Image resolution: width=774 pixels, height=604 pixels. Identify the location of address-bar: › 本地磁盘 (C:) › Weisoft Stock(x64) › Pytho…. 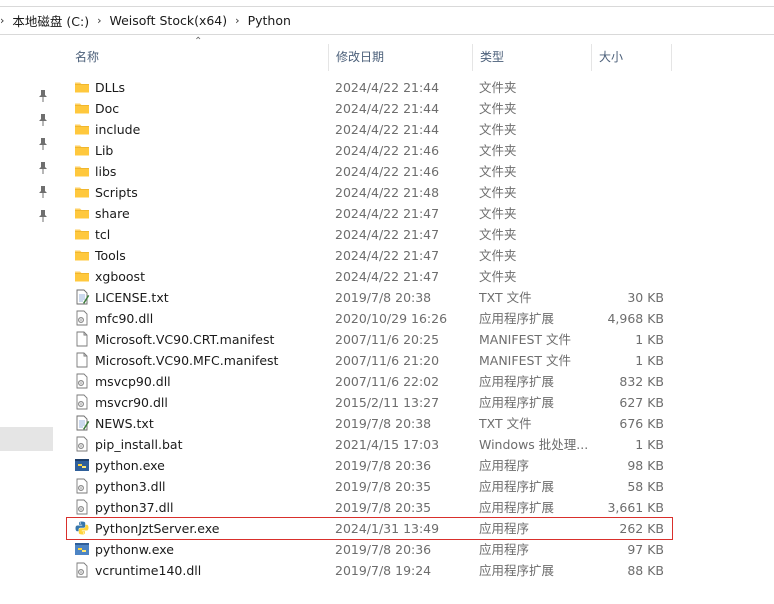
(387, 20).